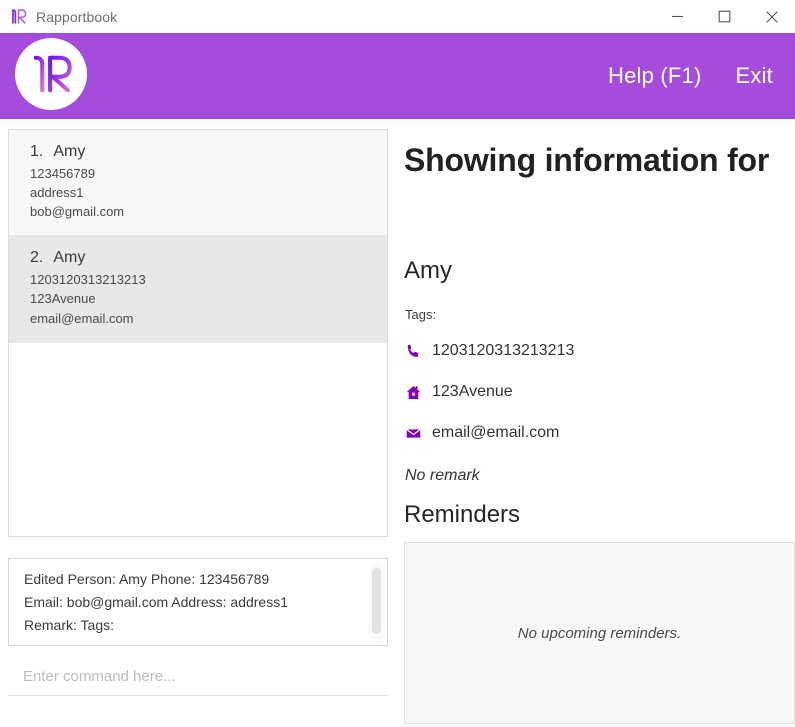  Describe the element at coordinates (442, 475) in the screenshot. I see `detail-remark: No remark` at that location.